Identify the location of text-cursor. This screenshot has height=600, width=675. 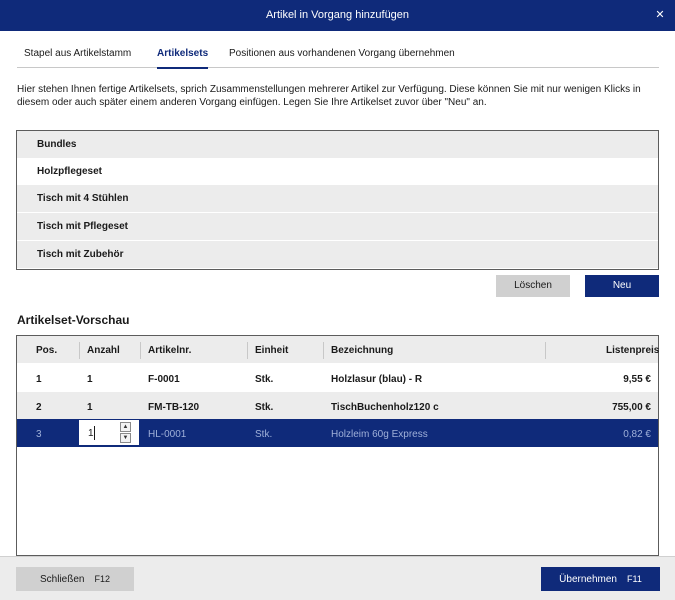
(94, 433).